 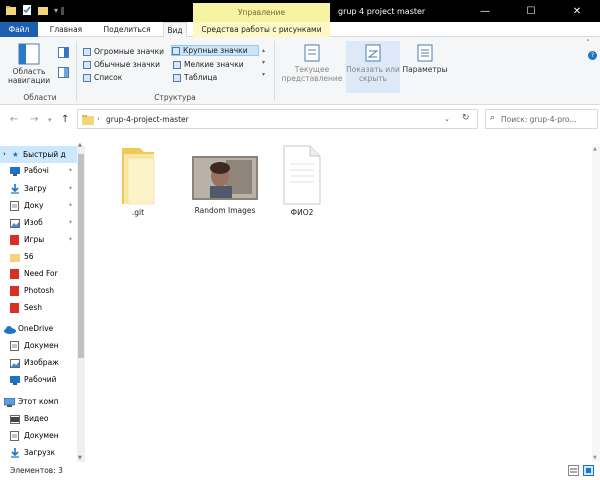 What do you see at coordinates (11, 10) in the screenshot?
I see `folder-icon` at bounding box center [11, 10].